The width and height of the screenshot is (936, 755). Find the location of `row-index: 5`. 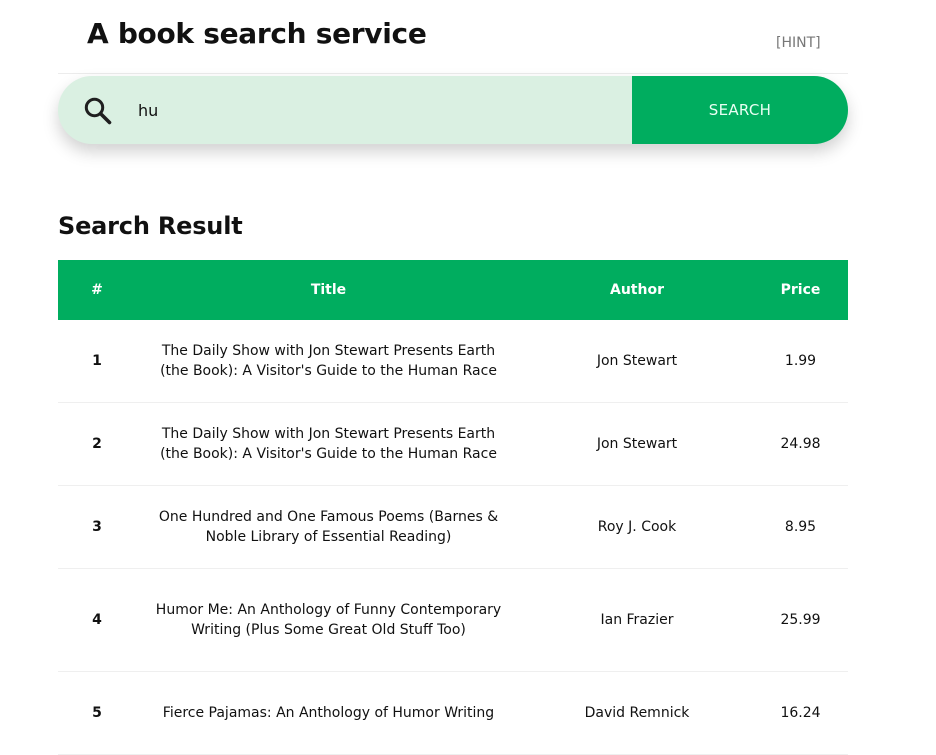

row-index: 5 is located at coordinates (97, 713).